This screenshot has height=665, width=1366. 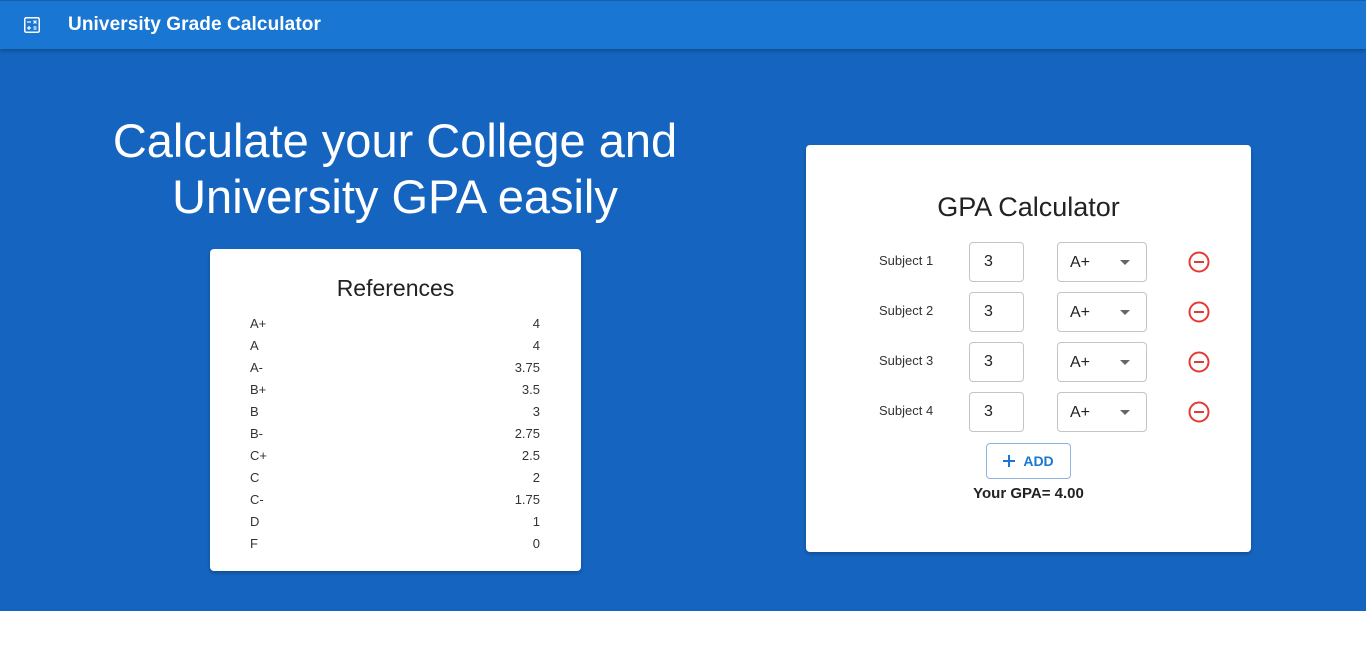 I want to click on gpa-result: Your GPA= 4.00, so click(x=1028, y=493).